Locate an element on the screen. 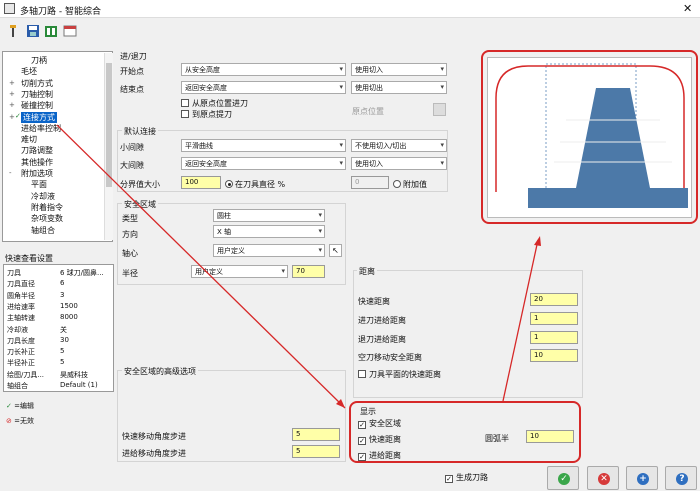  plus-icon: + is located at coordinates (643, 479).